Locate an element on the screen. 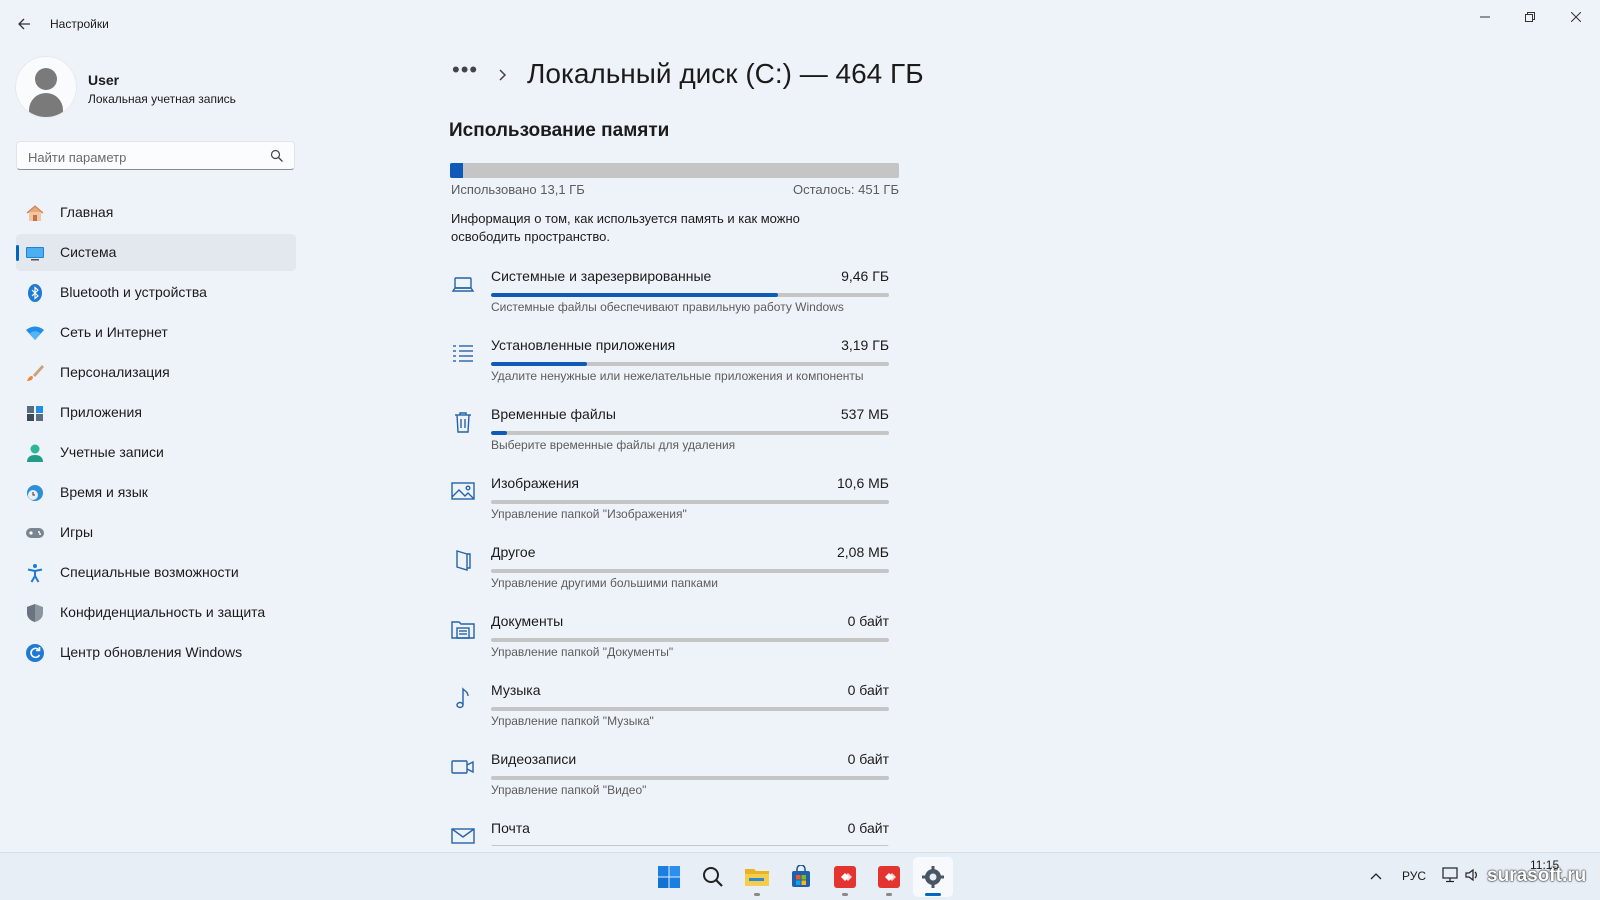 The height and width of the screenshot is (900, 1600). category-name: Почта is located at coordinates (510, 828).